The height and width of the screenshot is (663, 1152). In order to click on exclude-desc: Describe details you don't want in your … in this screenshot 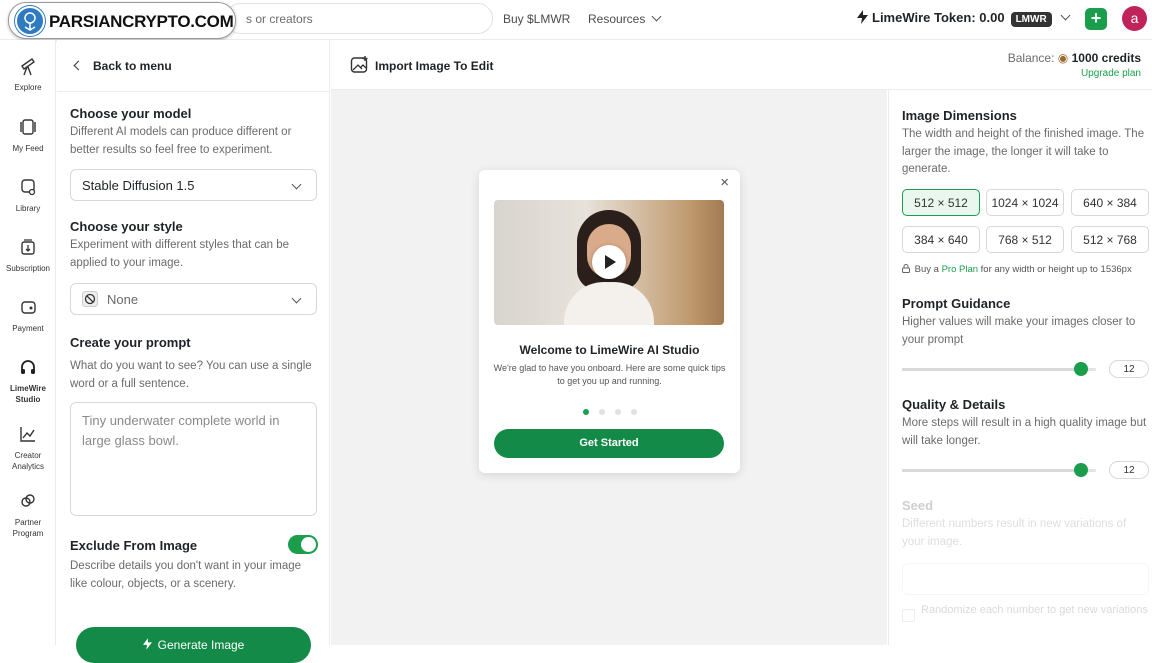, I will do `click(186, 575)`.